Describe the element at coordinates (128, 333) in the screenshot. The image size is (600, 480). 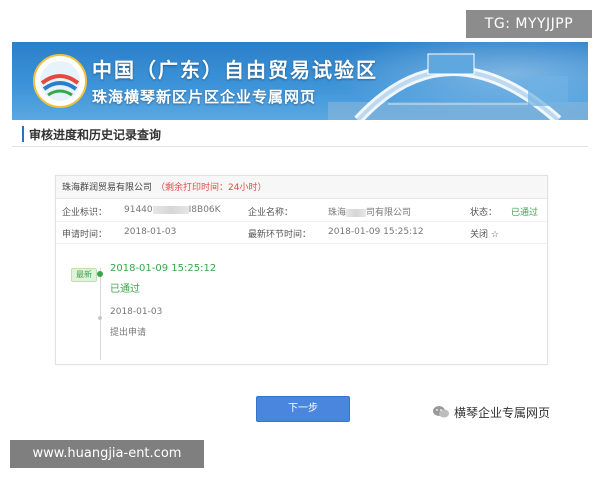
I see `timeline-item-2-status: 提出申请` at that location.